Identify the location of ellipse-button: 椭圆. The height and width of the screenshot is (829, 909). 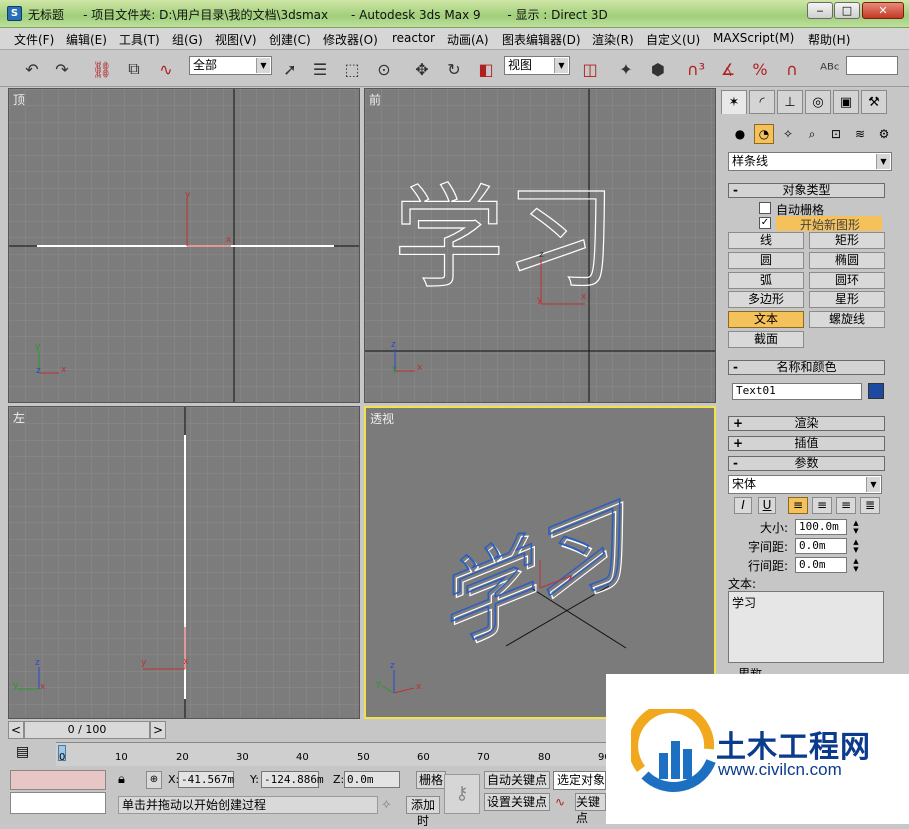
(847, 260).